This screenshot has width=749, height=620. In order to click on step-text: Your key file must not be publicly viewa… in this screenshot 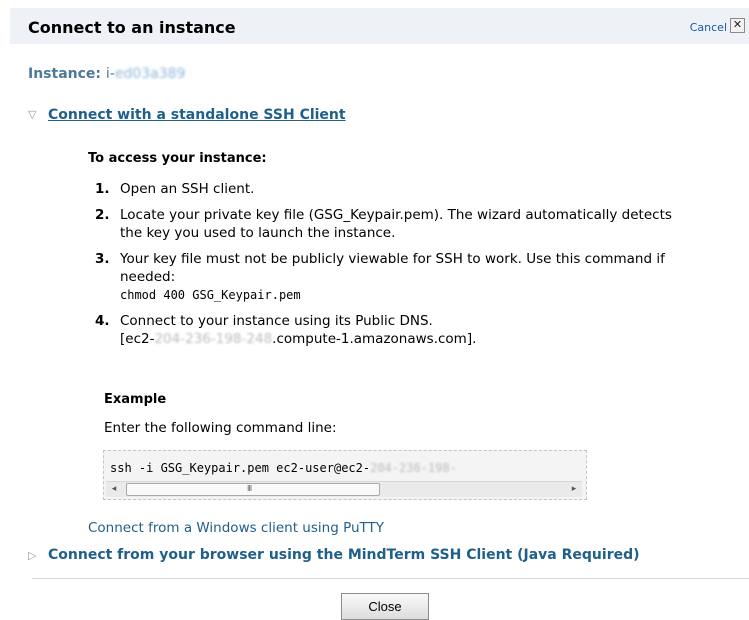, I will do `click(392, 268)`.